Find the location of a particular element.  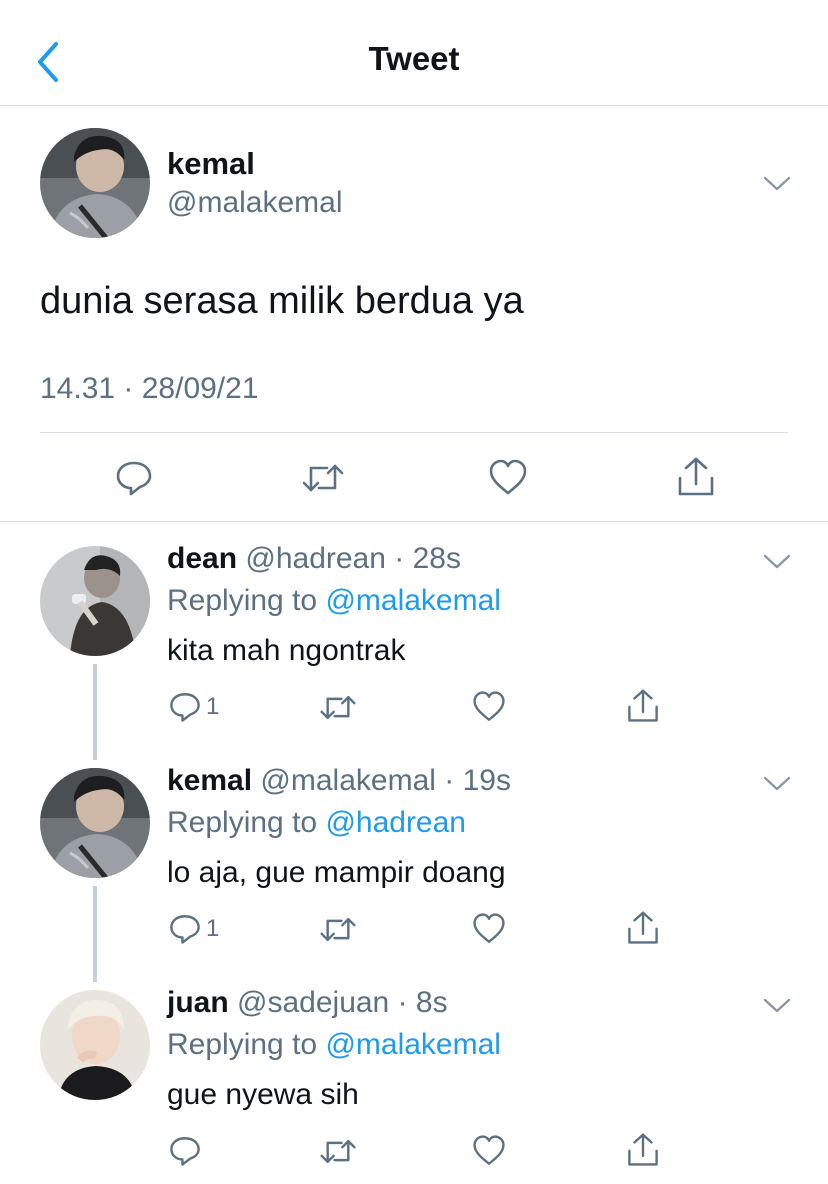

reply-meta: @sadejuan · 8s is located at coordinates (342, 1002).